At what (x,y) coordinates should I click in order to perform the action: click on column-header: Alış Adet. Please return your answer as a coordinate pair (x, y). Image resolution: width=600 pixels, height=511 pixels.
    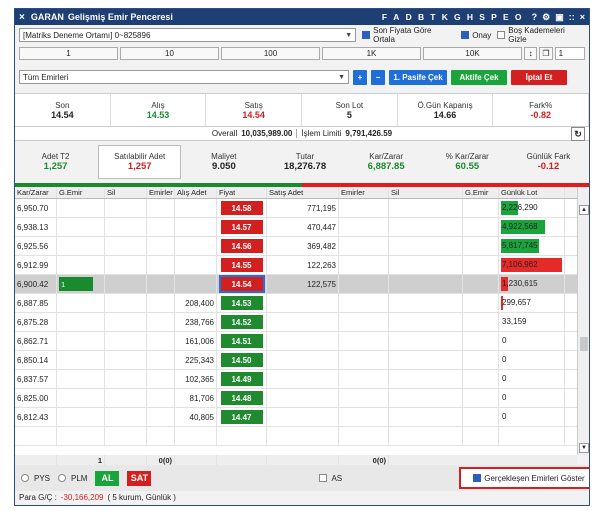
    Looking at the image, I should click on (196, 192).